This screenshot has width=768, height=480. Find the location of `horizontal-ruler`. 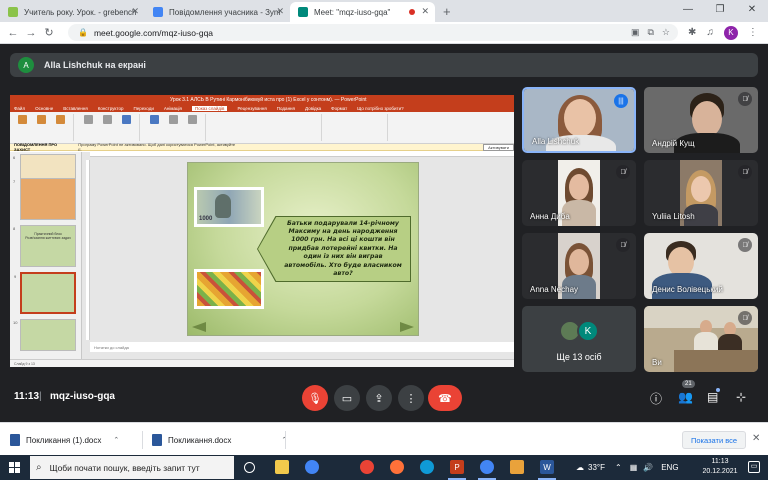

horizontal-ruler is located at coordinates (302, 154).